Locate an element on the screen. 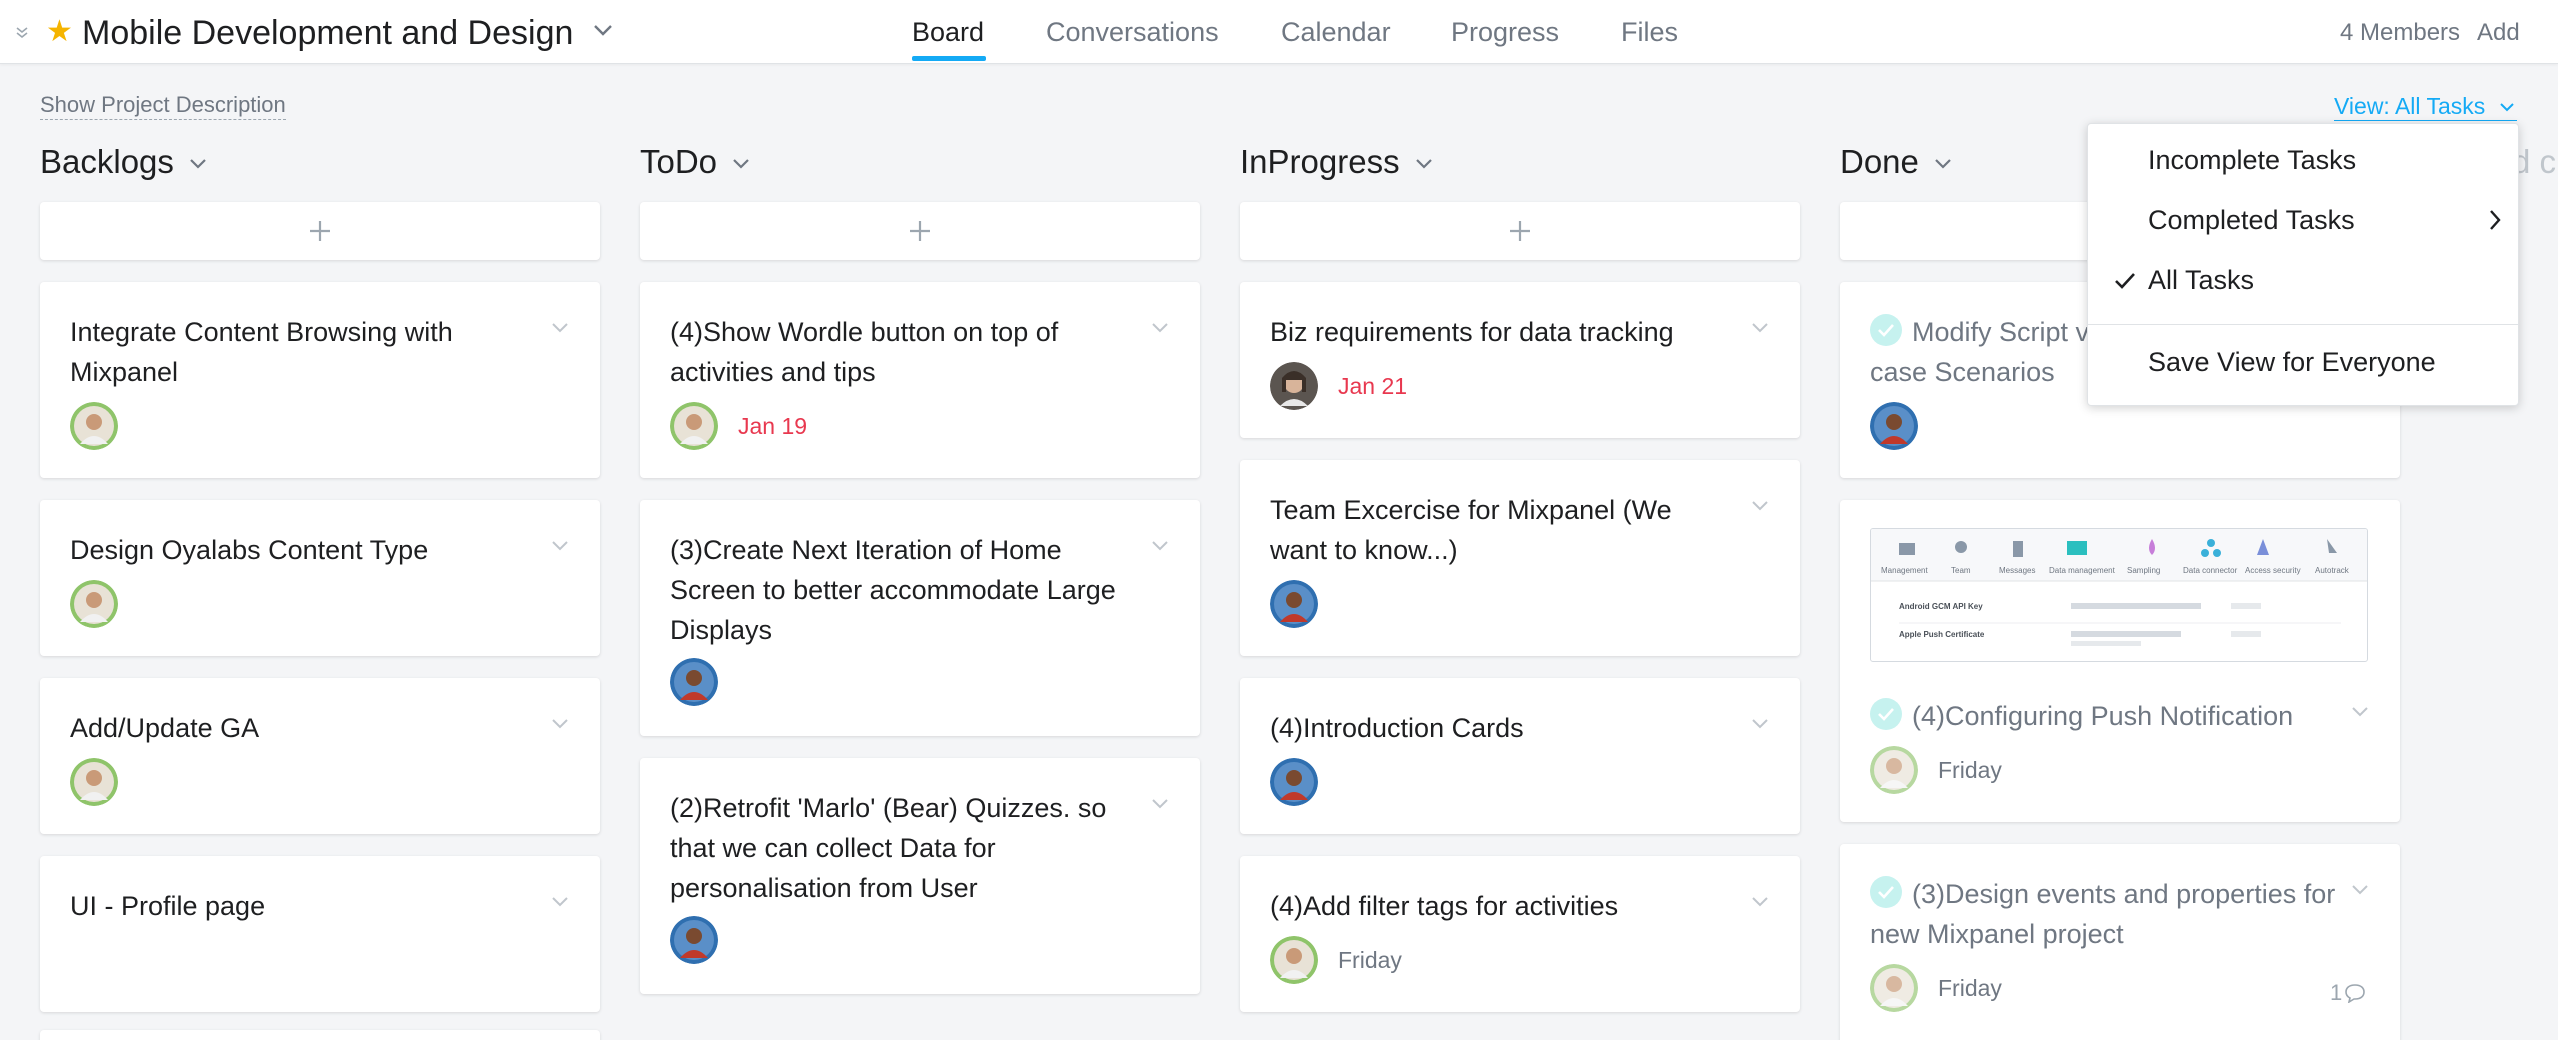  task-card: Add/Update GA is located at coordinates (320, 756).